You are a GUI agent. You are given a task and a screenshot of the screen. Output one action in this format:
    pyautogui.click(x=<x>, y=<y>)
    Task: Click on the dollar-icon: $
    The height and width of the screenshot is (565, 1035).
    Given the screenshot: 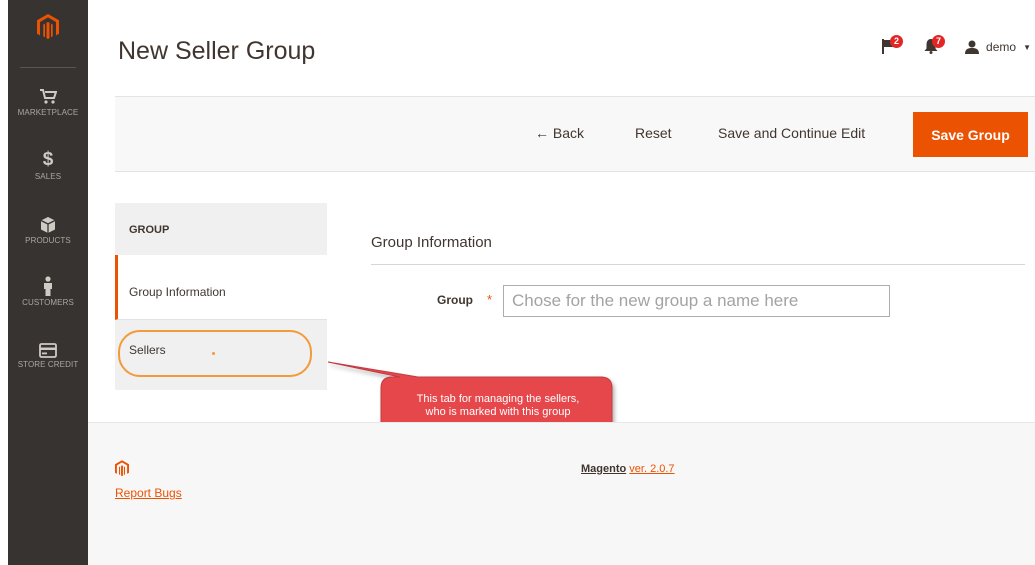 What is the action you would take?
    pyautogui.click(x=48, y=159)
    